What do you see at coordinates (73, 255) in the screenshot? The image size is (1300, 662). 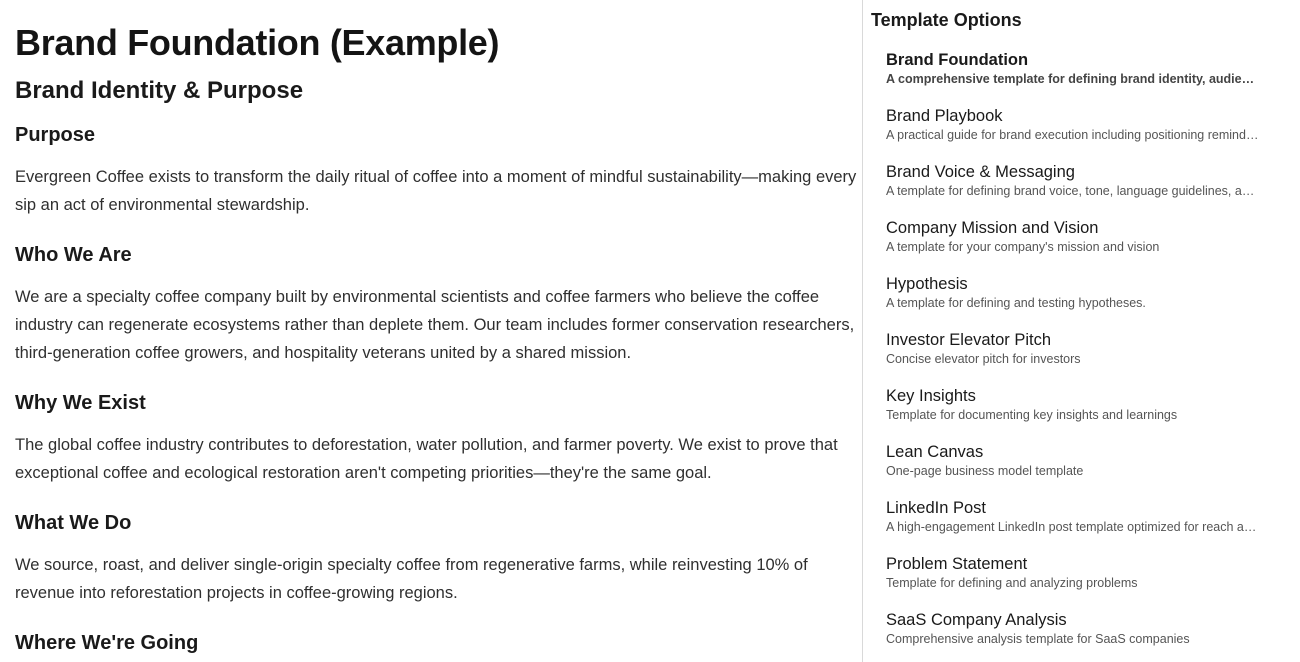 I see `section-heading-who-we-are: Who We Are` at bounding box center [73, 255].